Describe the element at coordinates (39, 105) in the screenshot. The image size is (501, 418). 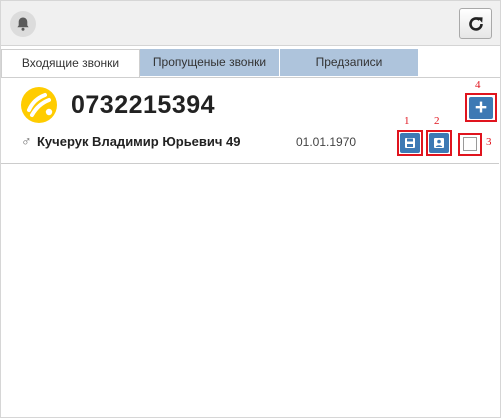
I see `lifecell-logo` at that location.